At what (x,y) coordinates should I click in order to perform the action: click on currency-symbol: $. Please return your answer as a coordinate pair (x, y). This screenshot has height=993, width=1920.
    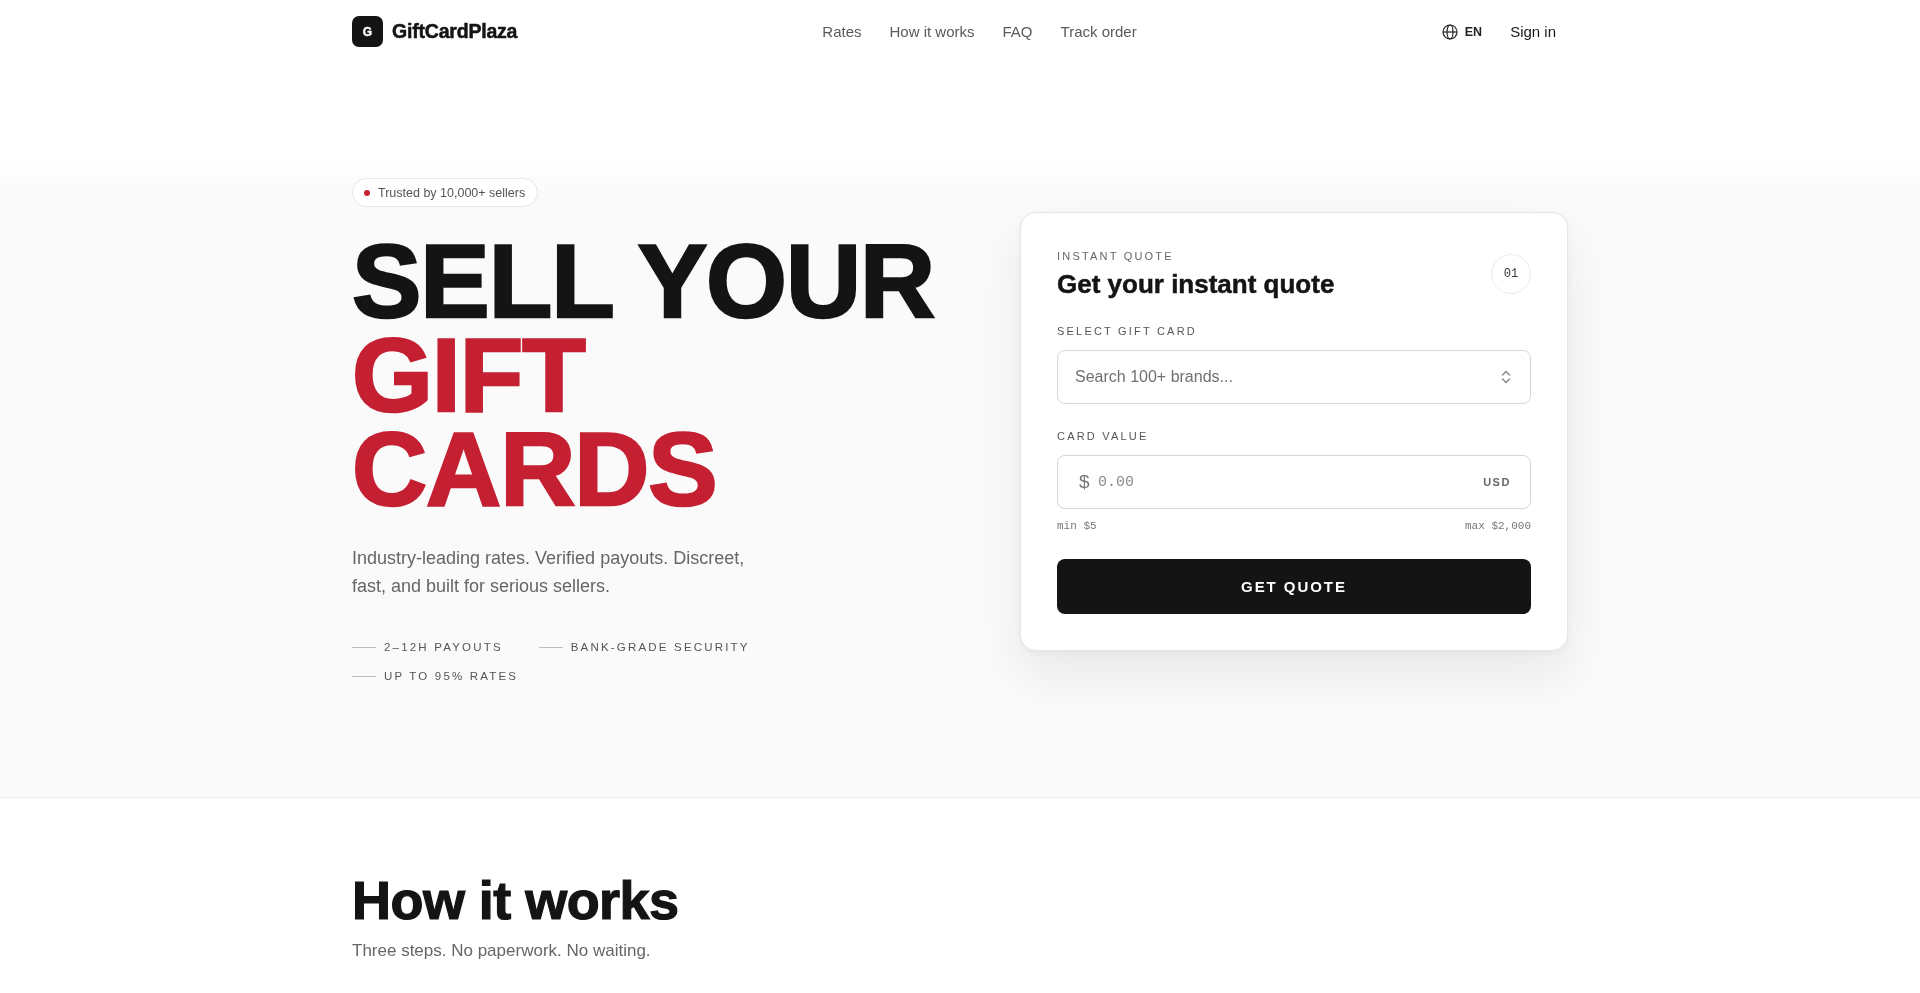
    Looking at the image, I should click on (1084, 482).